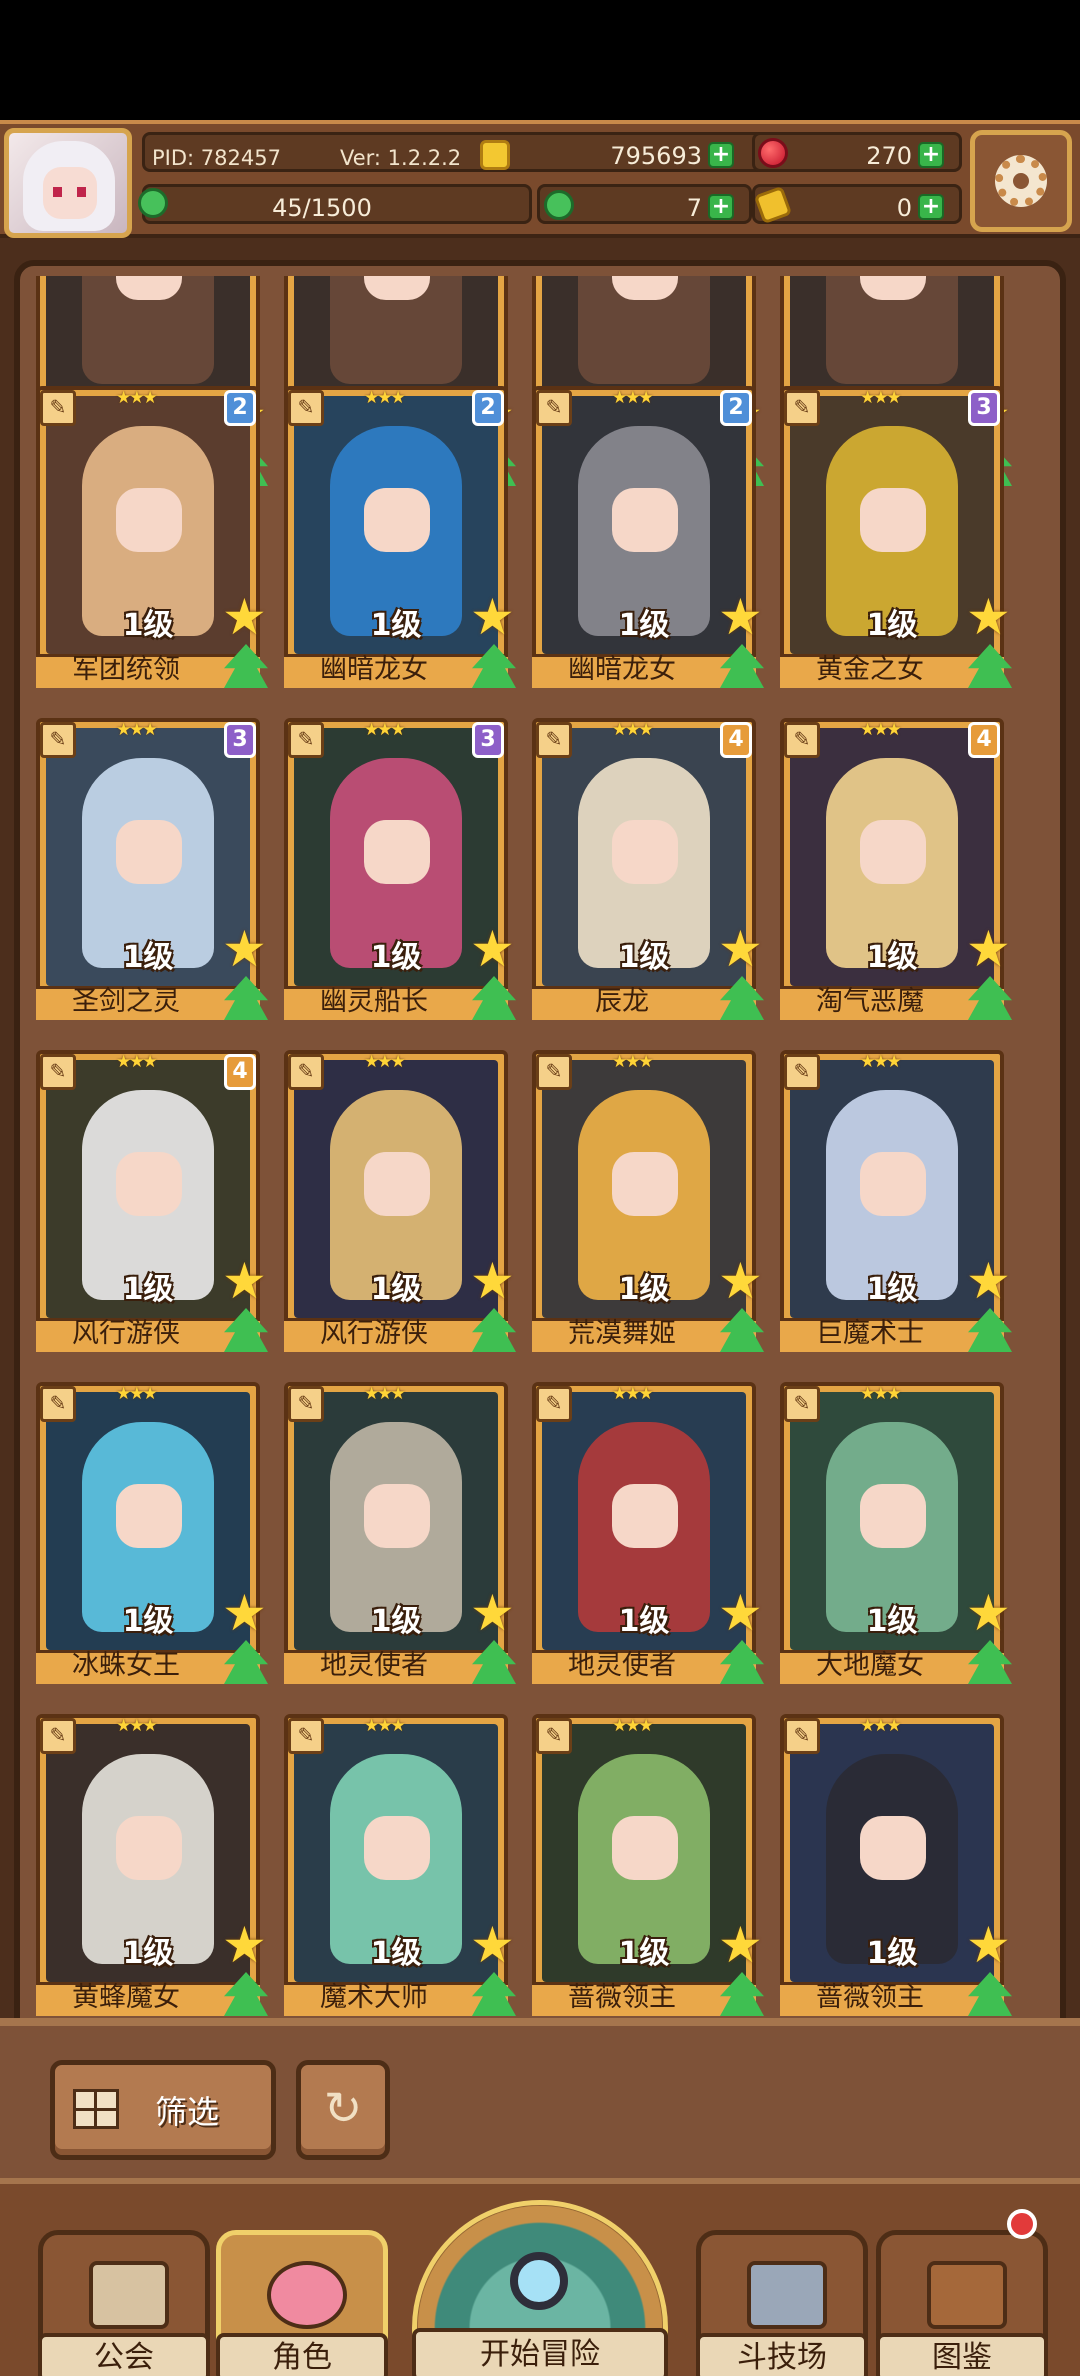  What do you see at coordinates (721, 207) in the screenshot?
I see `add-clover-button: +` at bounding box center [721, 207].